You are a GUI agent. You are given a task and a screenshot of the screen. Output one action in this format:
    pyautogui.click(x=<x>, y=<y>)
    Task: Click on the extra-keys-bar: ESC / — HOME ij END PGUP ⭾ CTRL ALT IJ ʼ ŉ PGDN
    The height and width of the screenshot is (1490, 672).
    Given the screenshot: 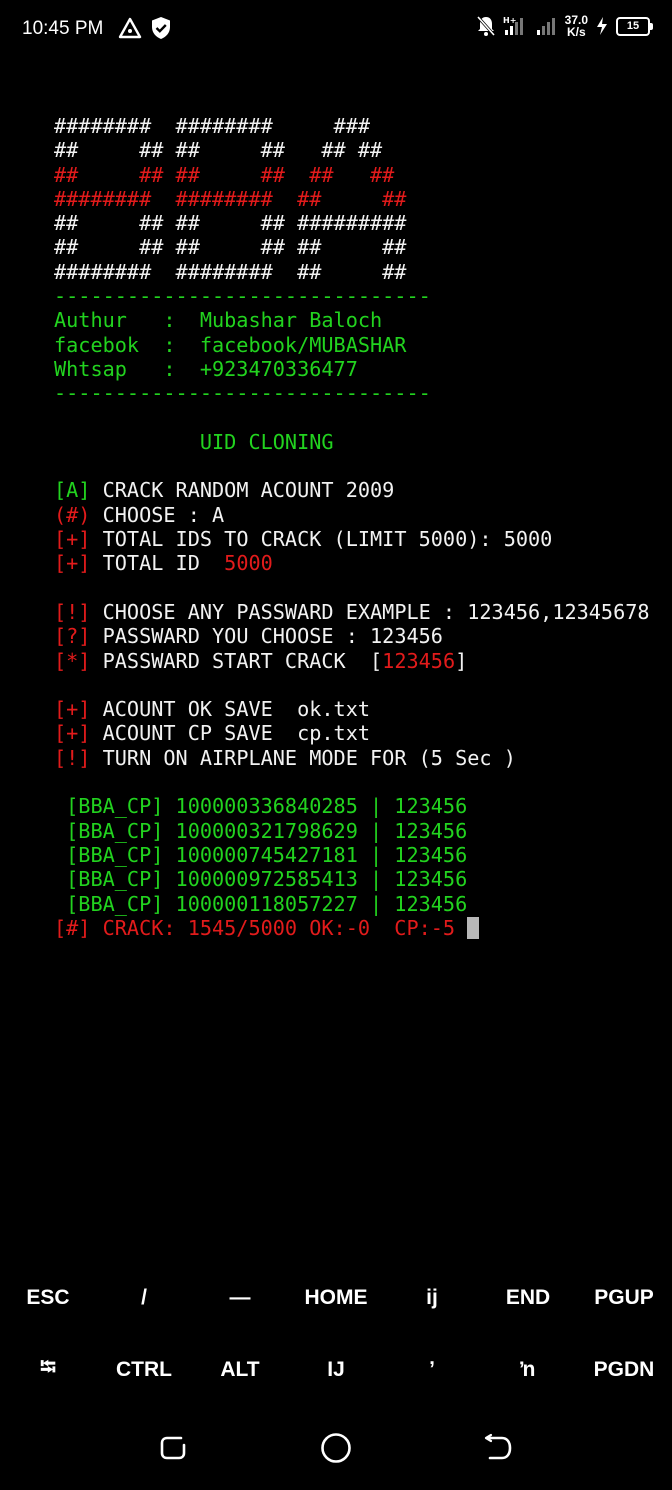 What is the action you would take?
    pyautogui.click(x=336, y=1334)
    